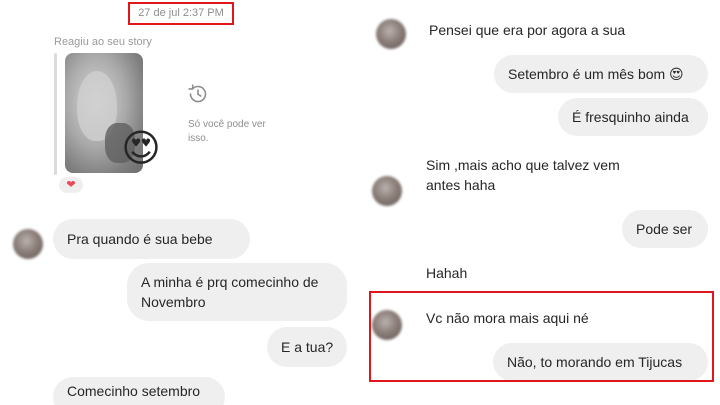  I want to click on message-text: É fresquinho ainda, so click(630, 117).